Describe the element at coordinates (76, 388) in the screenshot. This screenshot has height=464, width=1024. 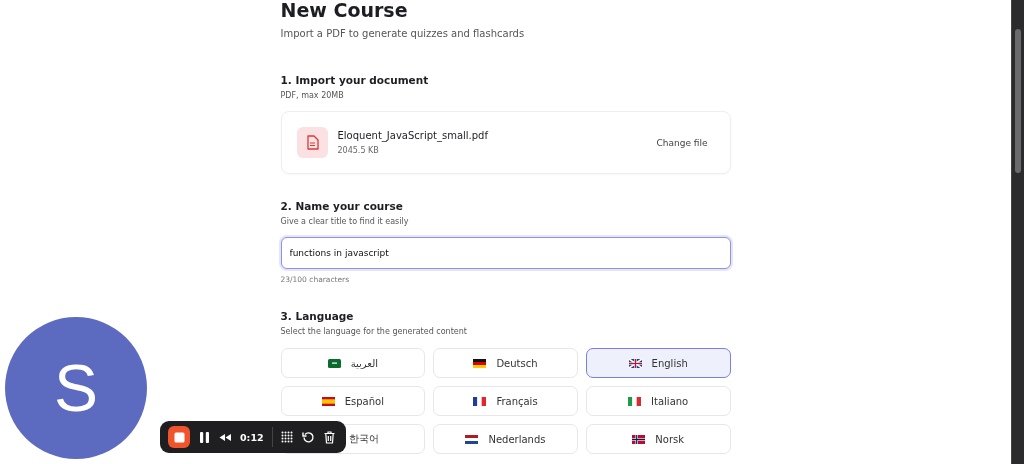
I see `avatar: S` at that location.